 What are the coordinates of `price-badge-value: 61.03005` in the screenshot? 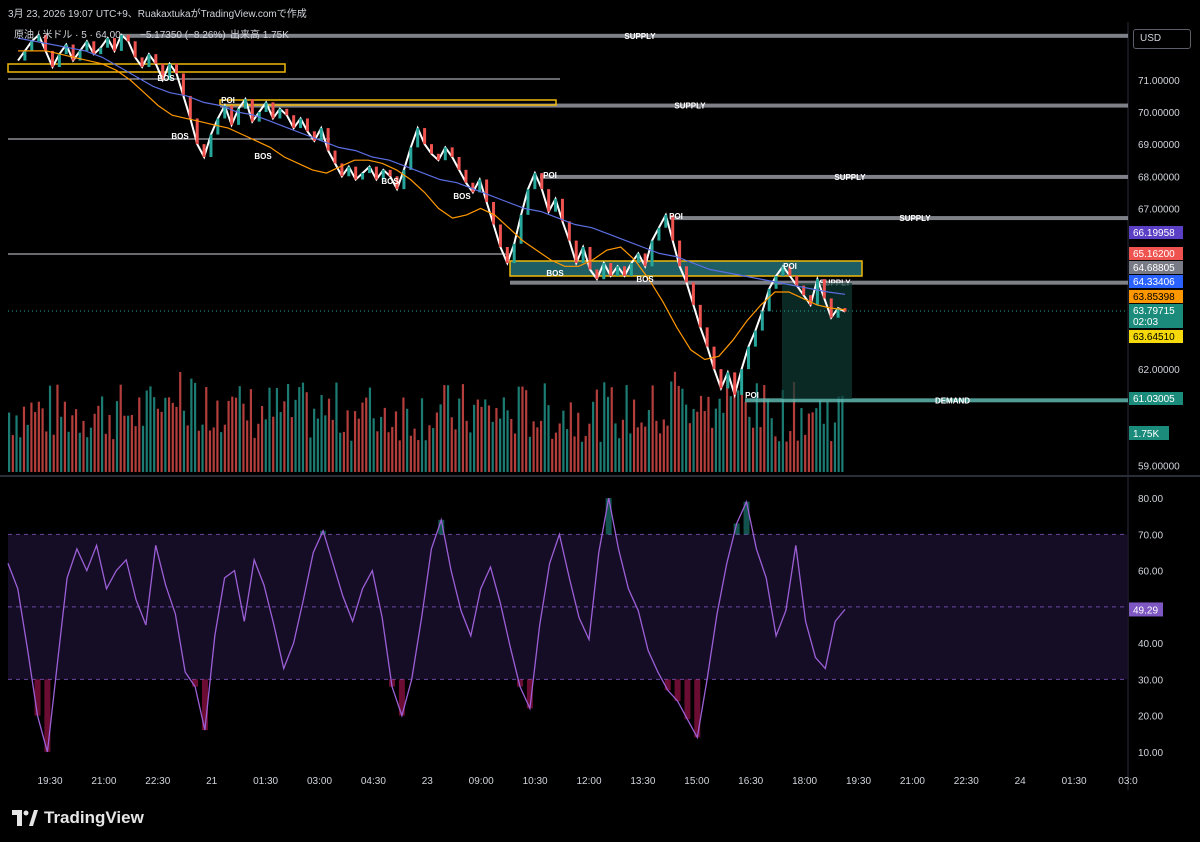 It's located at (1154, 399).